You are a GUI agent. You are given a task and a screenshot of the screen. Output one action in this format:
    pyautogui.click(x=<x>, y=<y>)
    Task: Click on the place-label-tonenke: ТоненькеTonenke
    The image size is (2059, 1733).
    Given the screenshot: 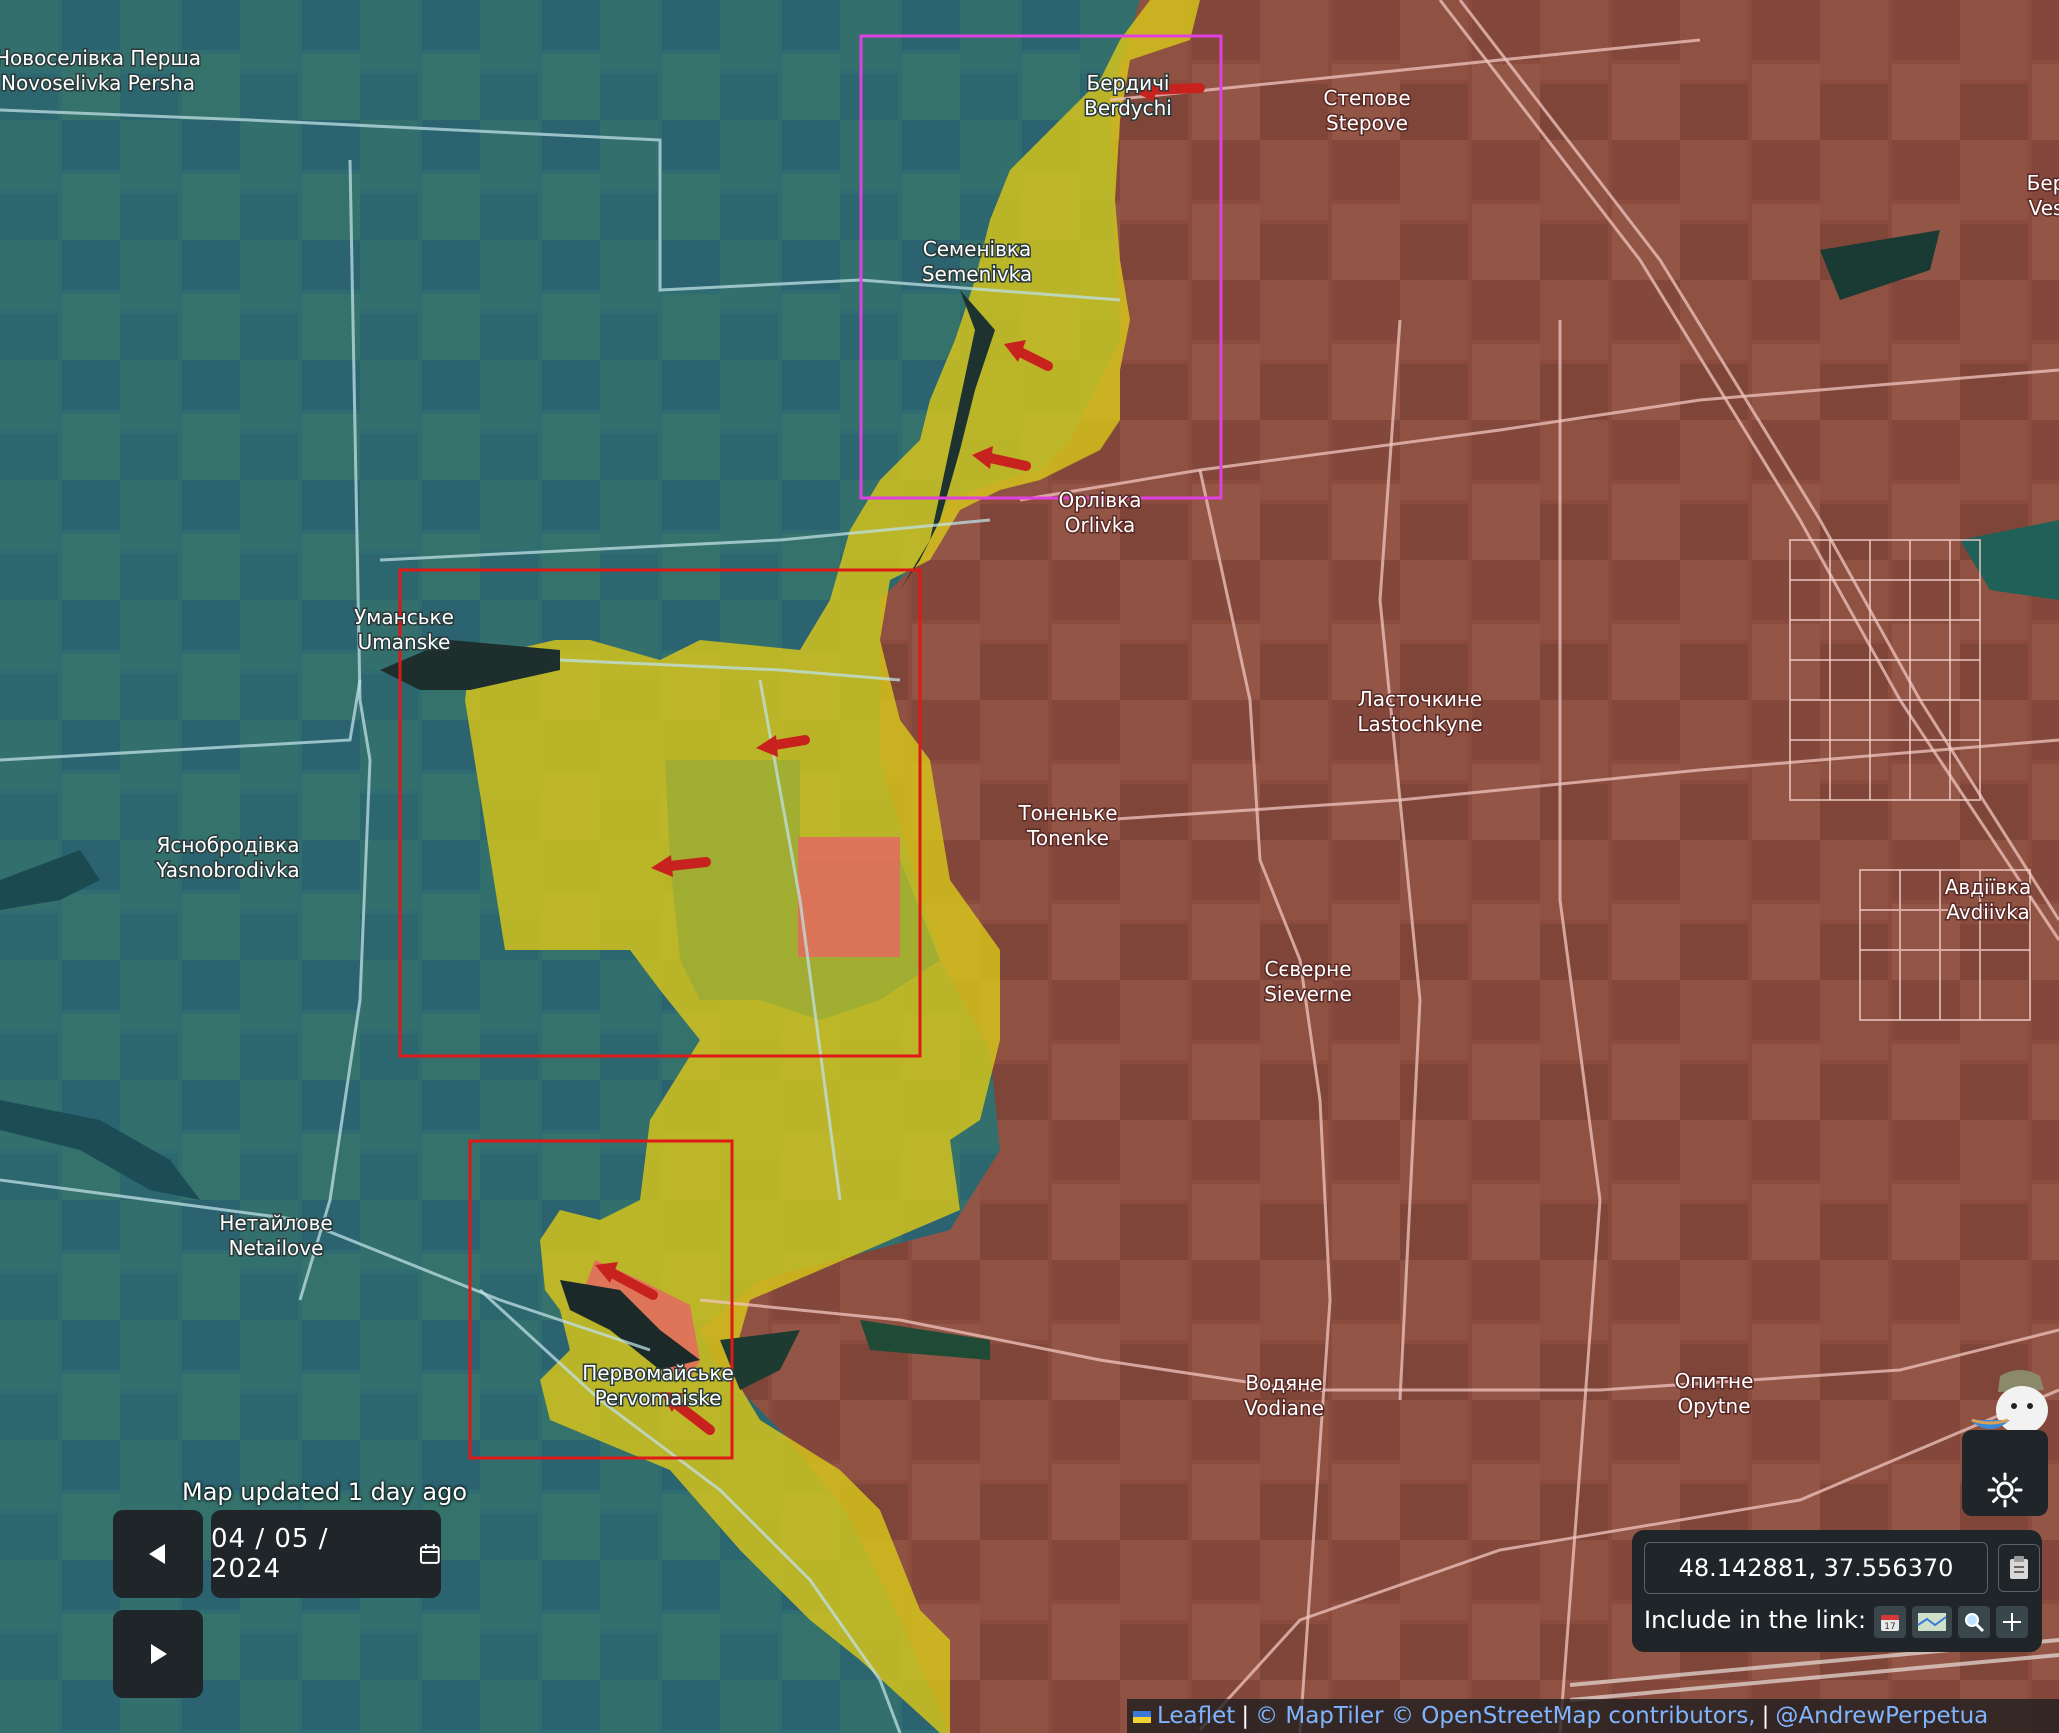 What is the action you would take?
    pyautogui.click(x=1067, y=826)
    